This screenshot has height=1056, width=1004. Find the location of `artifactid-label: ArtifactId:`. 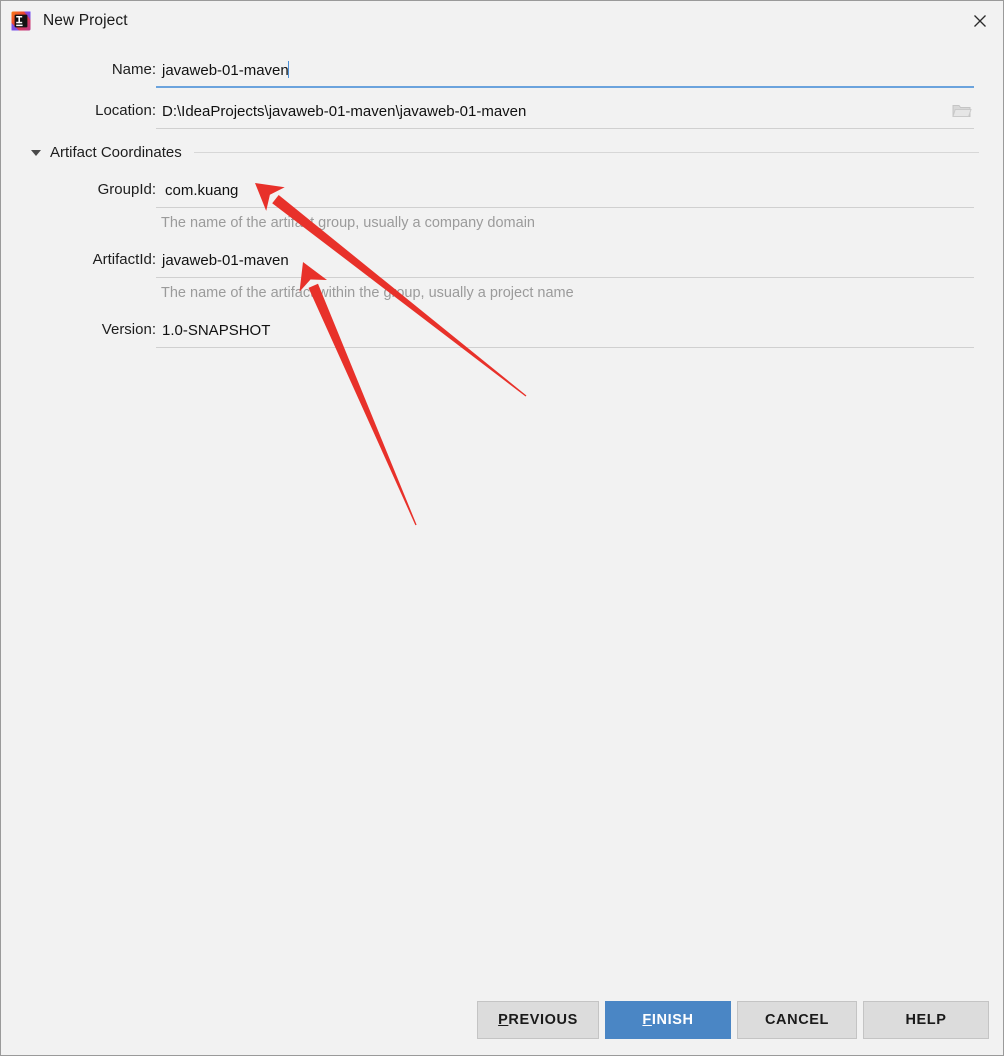

artifactid-label: ArtifactId: is located at coordinates (124, 259).